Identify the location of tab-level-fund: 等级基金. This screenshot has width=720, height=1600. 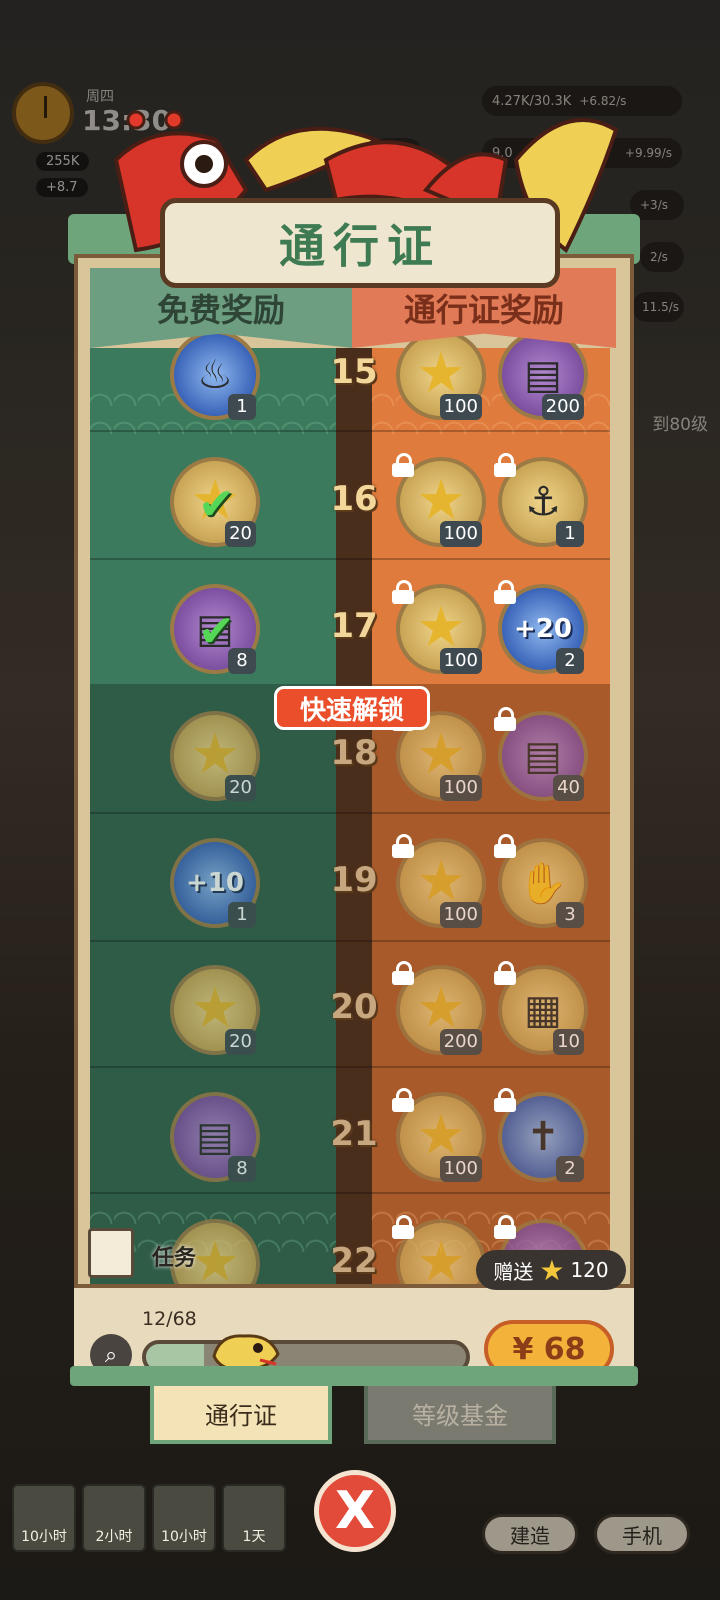
(460, 1415).